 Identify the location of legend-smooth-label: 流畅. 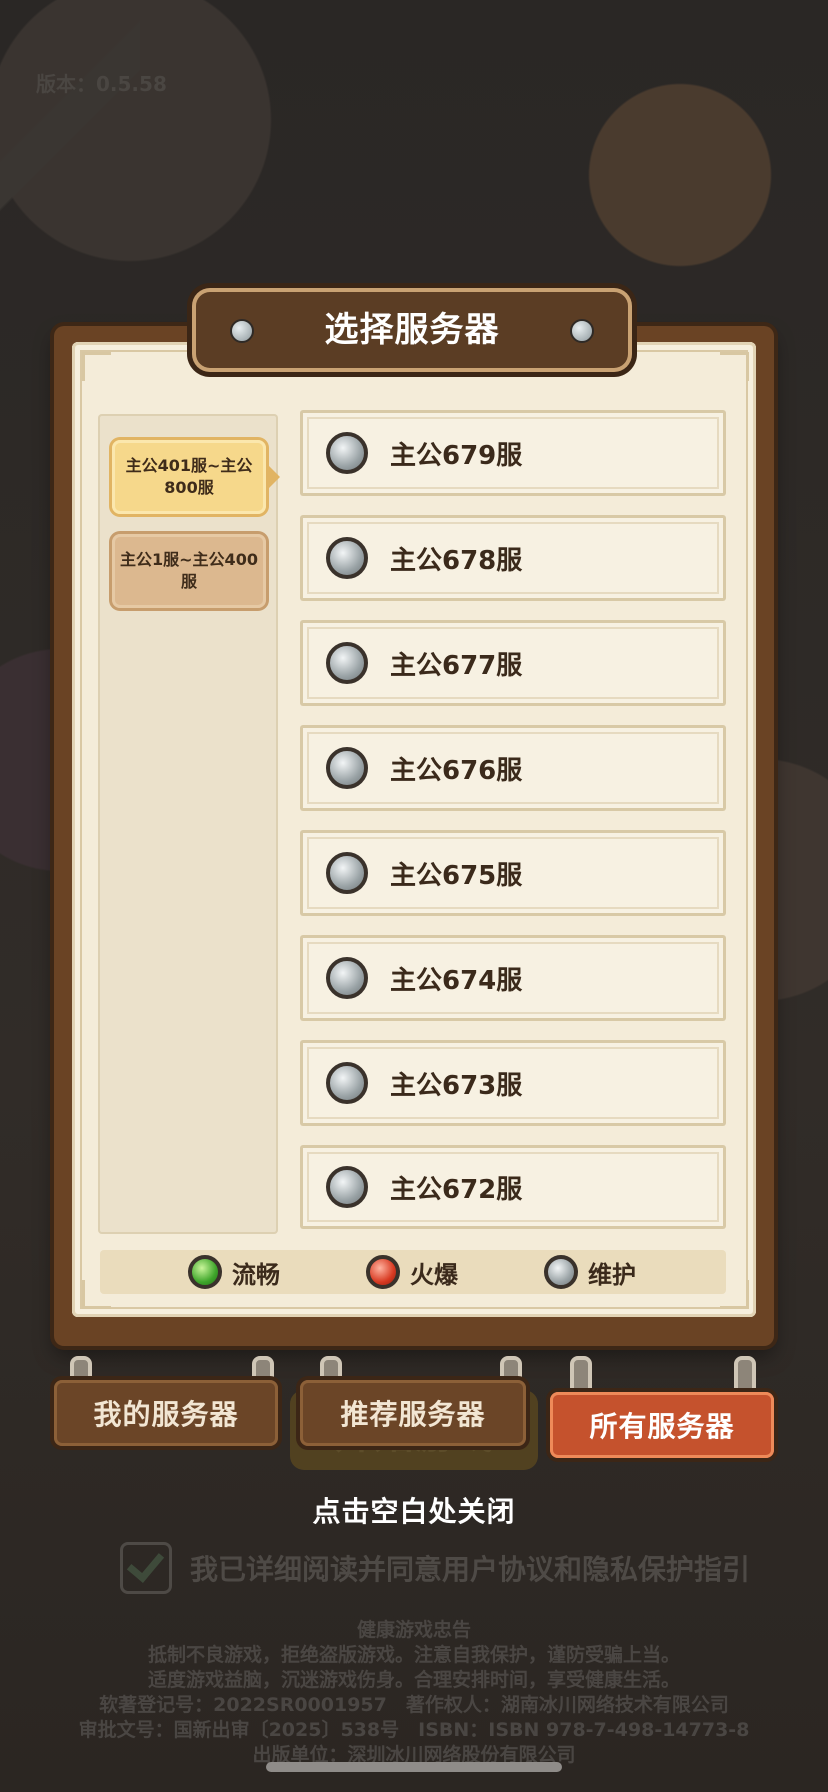
(256, 1274).